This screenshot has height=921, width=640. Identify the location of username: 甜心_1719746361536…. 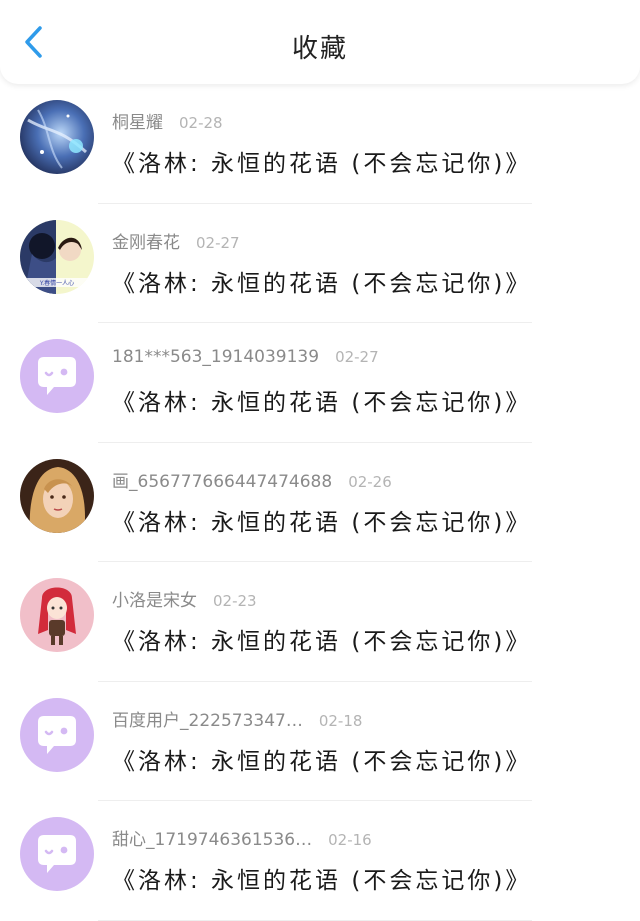
(212, 840).